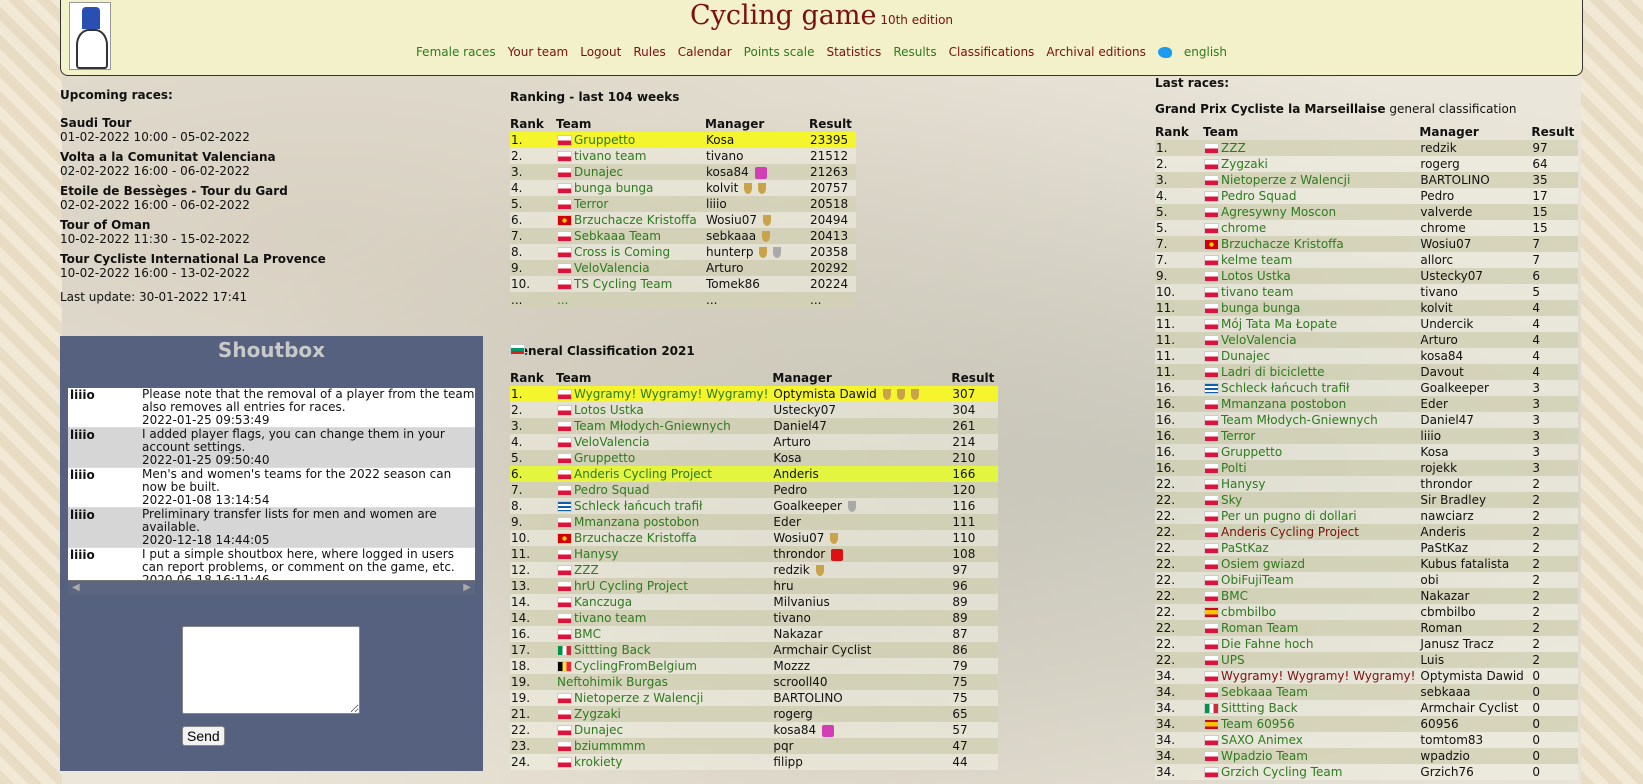 The height and width of the screenshot is (784, 1643). What do you see at coordinates (538, 52) in the screenshot?
I see `nav-link: Your team` at bounding box center [538, 52].